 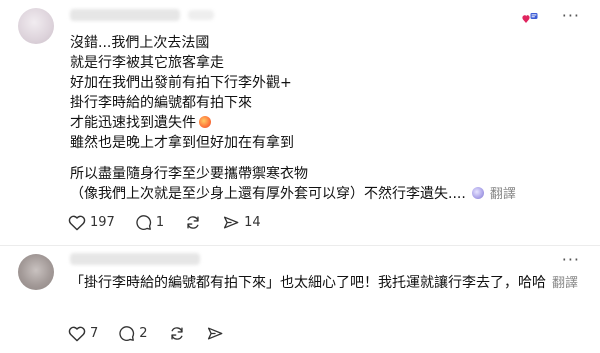 I want to click on reply-count: 1, so click(x=160, y=222).